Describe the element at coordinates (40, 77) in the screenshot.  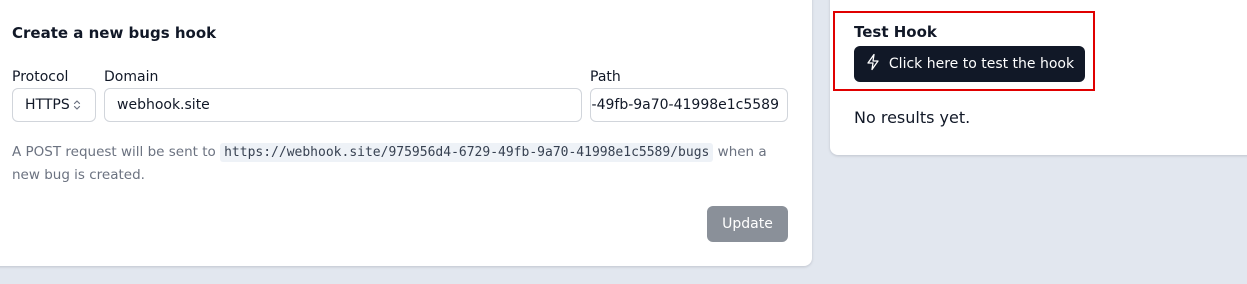
I see `protocol-label: Protocol` at that location.